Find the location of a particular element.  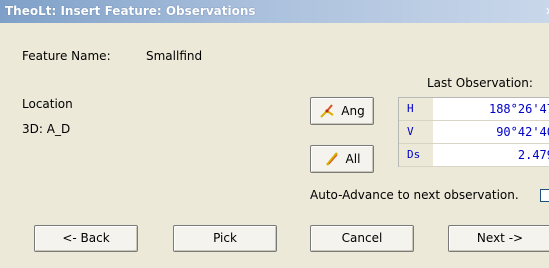

location-value: 3D: A_D is located at coordinates (46, 129).